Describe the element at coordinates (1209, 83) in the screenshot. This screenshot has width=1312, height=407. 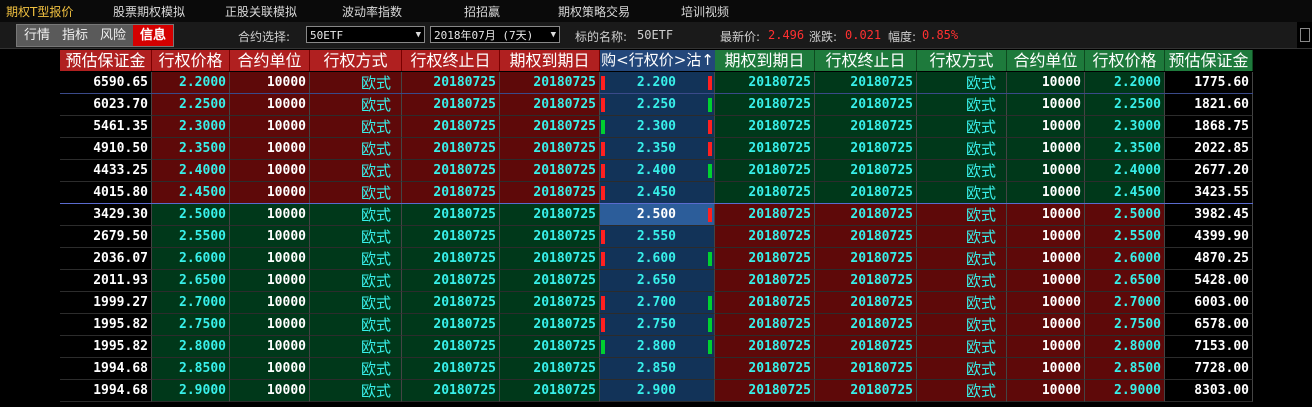
I see `put-margin-cell: 1775.60` at that location.